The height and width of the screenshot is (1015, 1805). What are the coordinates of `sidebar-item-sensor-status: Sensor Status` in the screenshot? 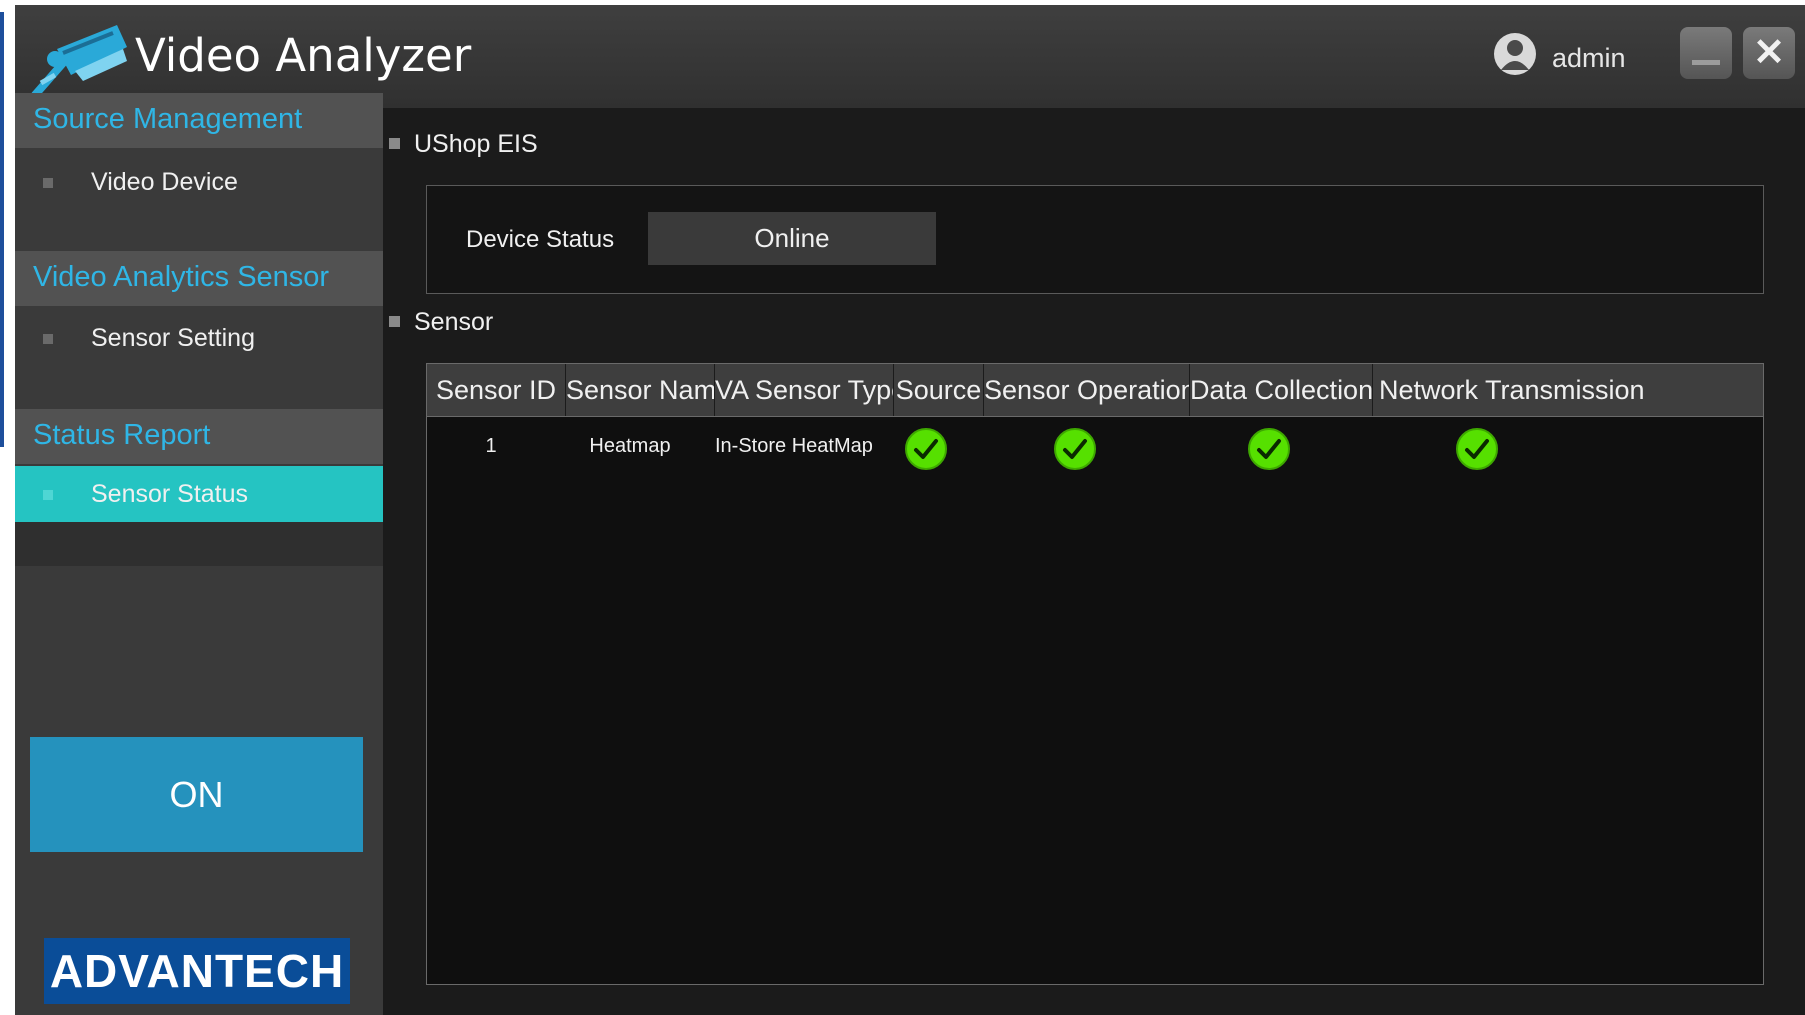 It's located at (199, 494).